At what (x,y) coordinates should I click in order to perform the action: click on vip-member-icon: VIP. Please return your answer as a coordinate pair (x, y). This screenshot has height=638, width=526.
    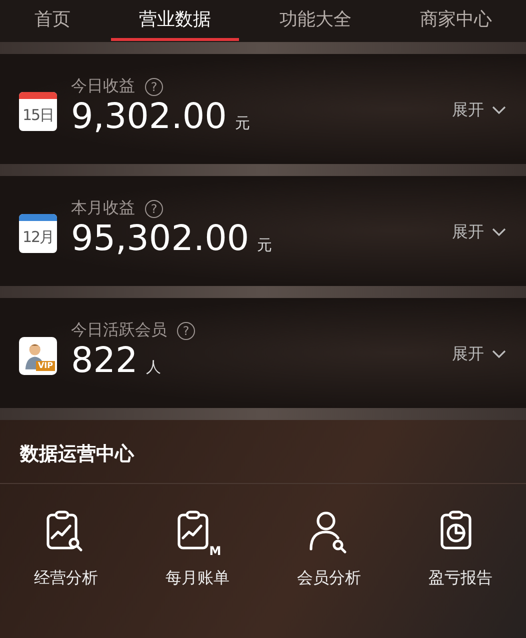
    Looking at the image, I should click on (38, 356).